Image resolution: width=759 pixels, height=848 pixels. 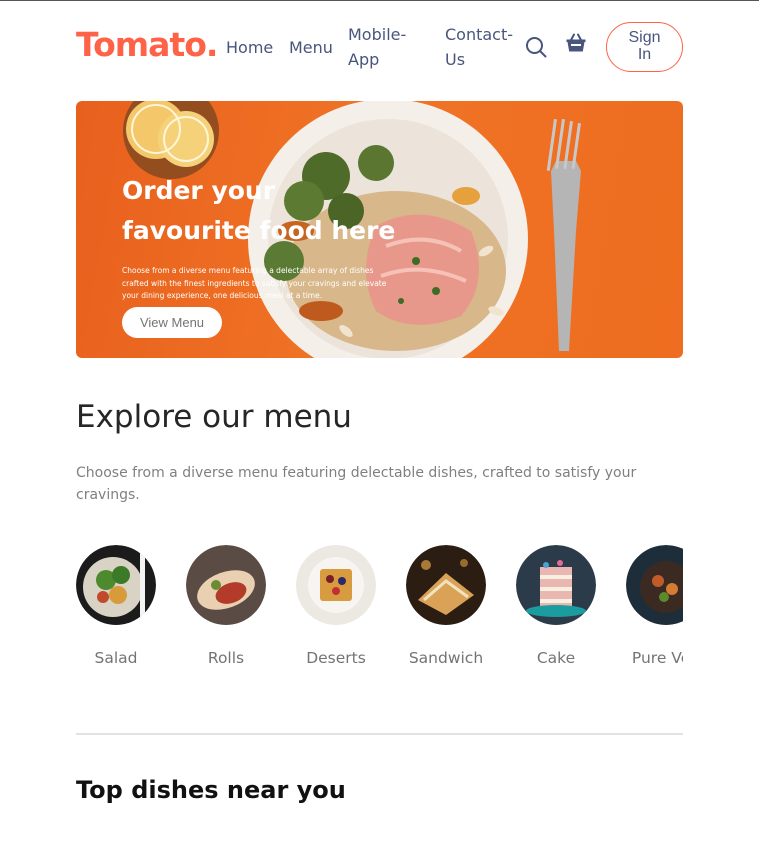 What do you see at coordinates (259, 230) in the screenshot?
I see `hero-title-line2: favourite food here` at bounding box center [259, 230].